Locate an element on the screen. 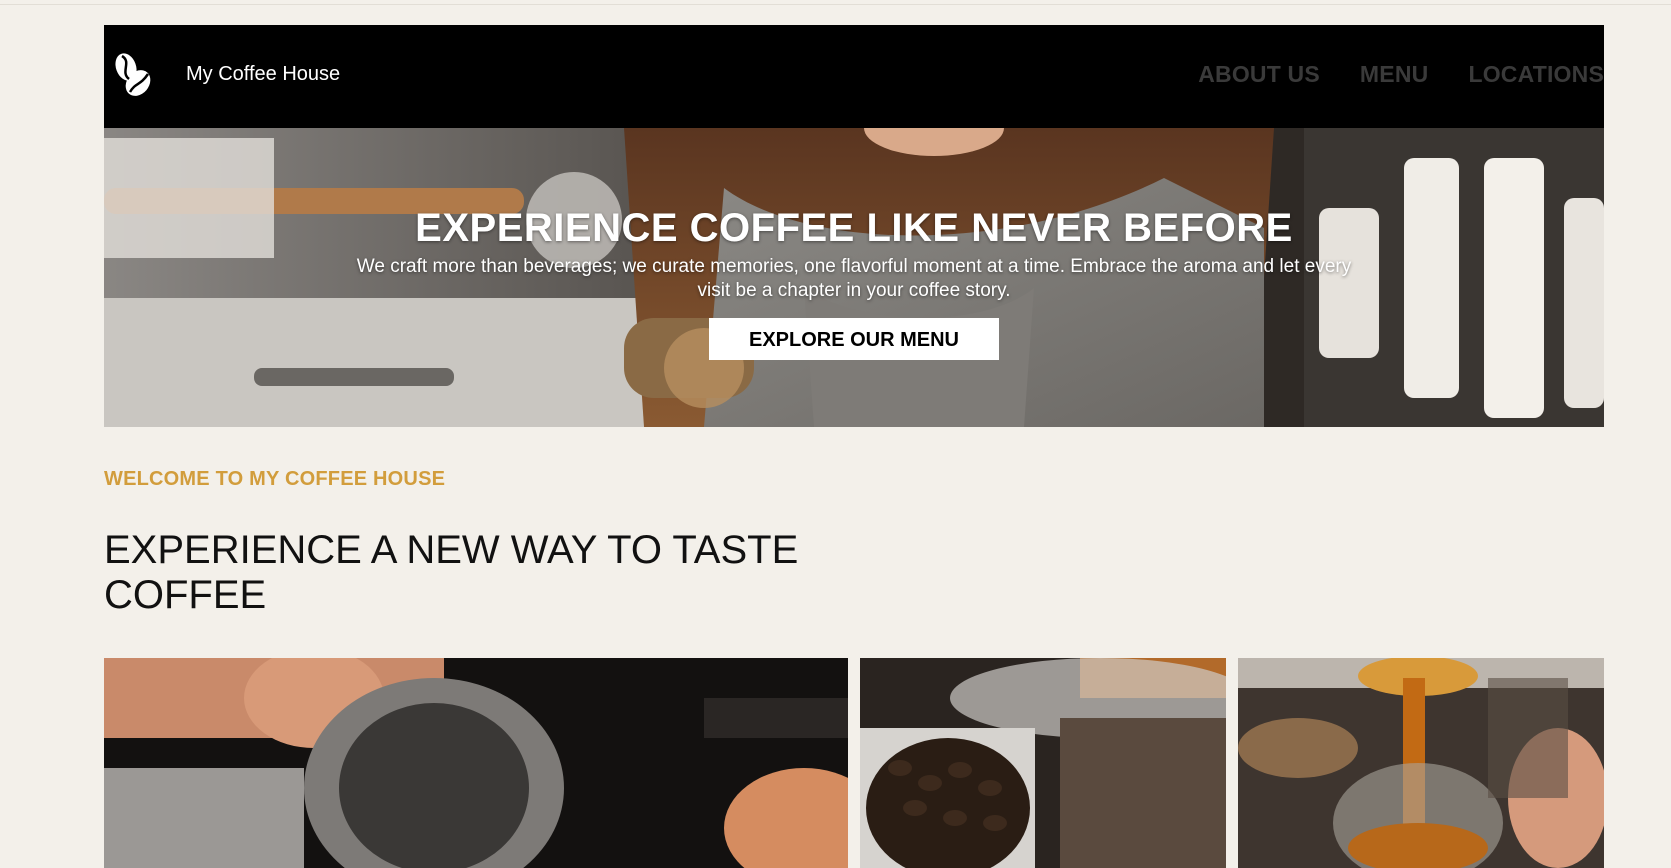 The width and height of the screenshot is (1671, 868). explore-menu-button: EXPLORE OUR MENU is located at coordinates (854, 339).